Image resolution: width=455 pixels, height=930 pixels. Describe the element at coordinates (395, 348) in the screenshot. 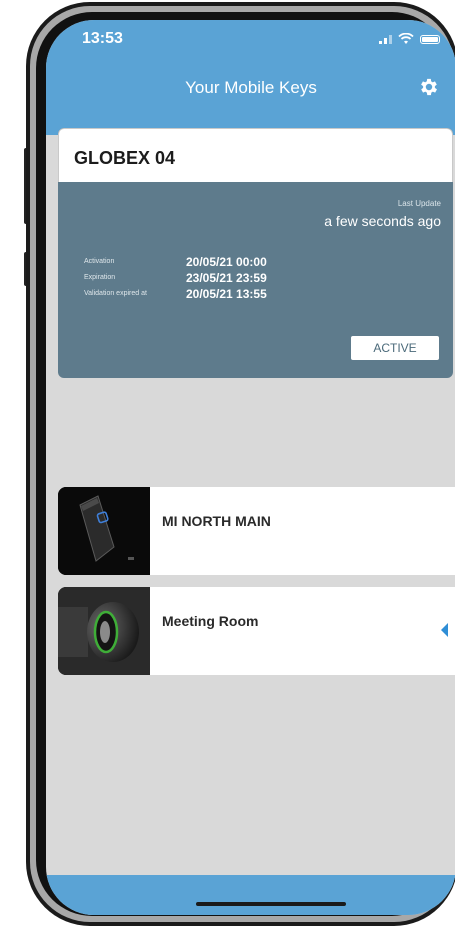

I see `status-badge: ACTIVE` at that location.